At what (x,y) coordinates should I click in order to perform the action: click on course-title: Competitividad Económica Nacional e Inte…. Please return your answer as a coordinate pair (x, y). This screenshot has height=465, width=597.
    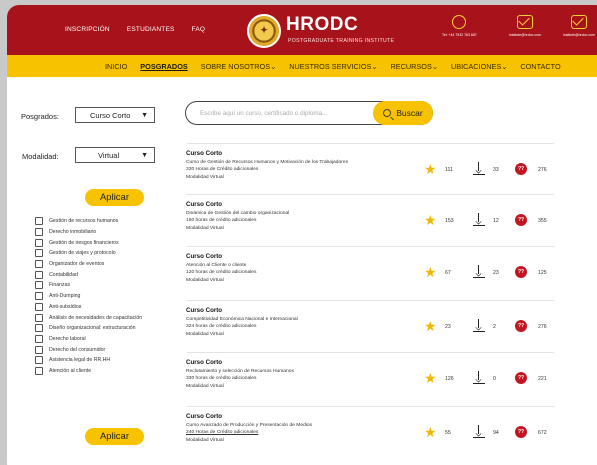
    Looking at the image, I should click on (371, 319).